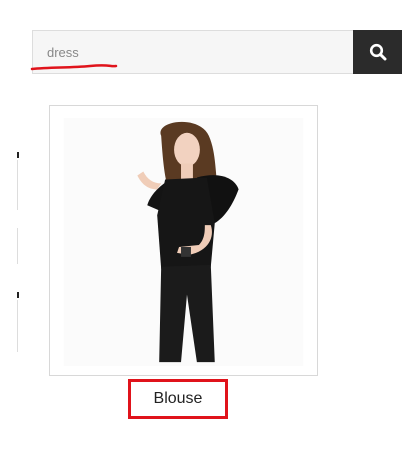  I want to click on search-icon, so click(378, 52).